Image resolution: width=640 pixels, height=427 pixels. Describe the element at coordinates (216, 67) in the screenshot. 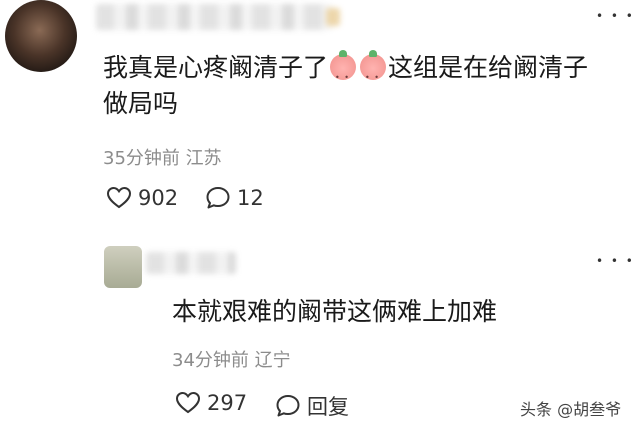

I see `comment-text-part: 我真是心疼阚清子了` at that location.